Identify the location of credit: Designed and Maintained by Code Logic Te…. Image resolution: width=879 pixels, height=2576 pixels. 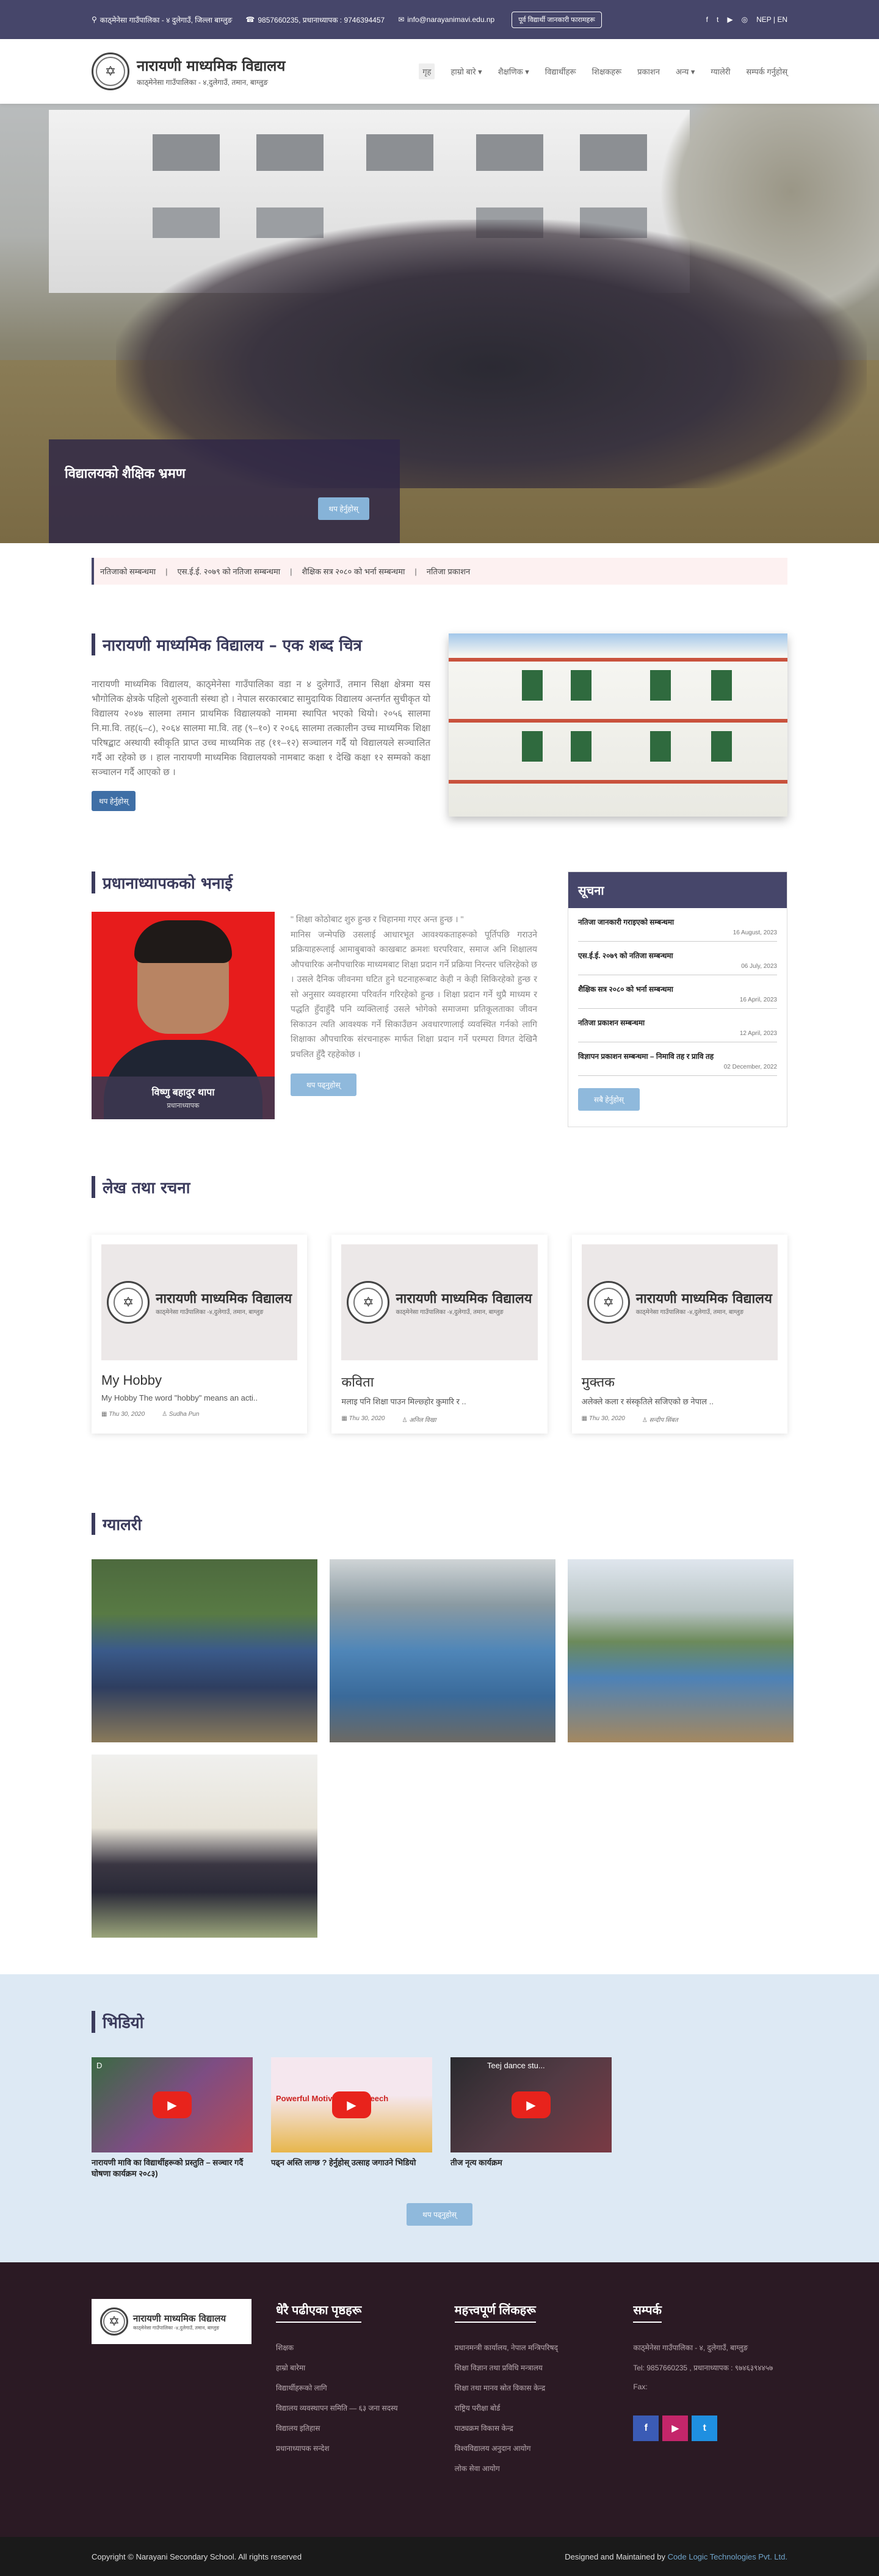
(676, 2556).